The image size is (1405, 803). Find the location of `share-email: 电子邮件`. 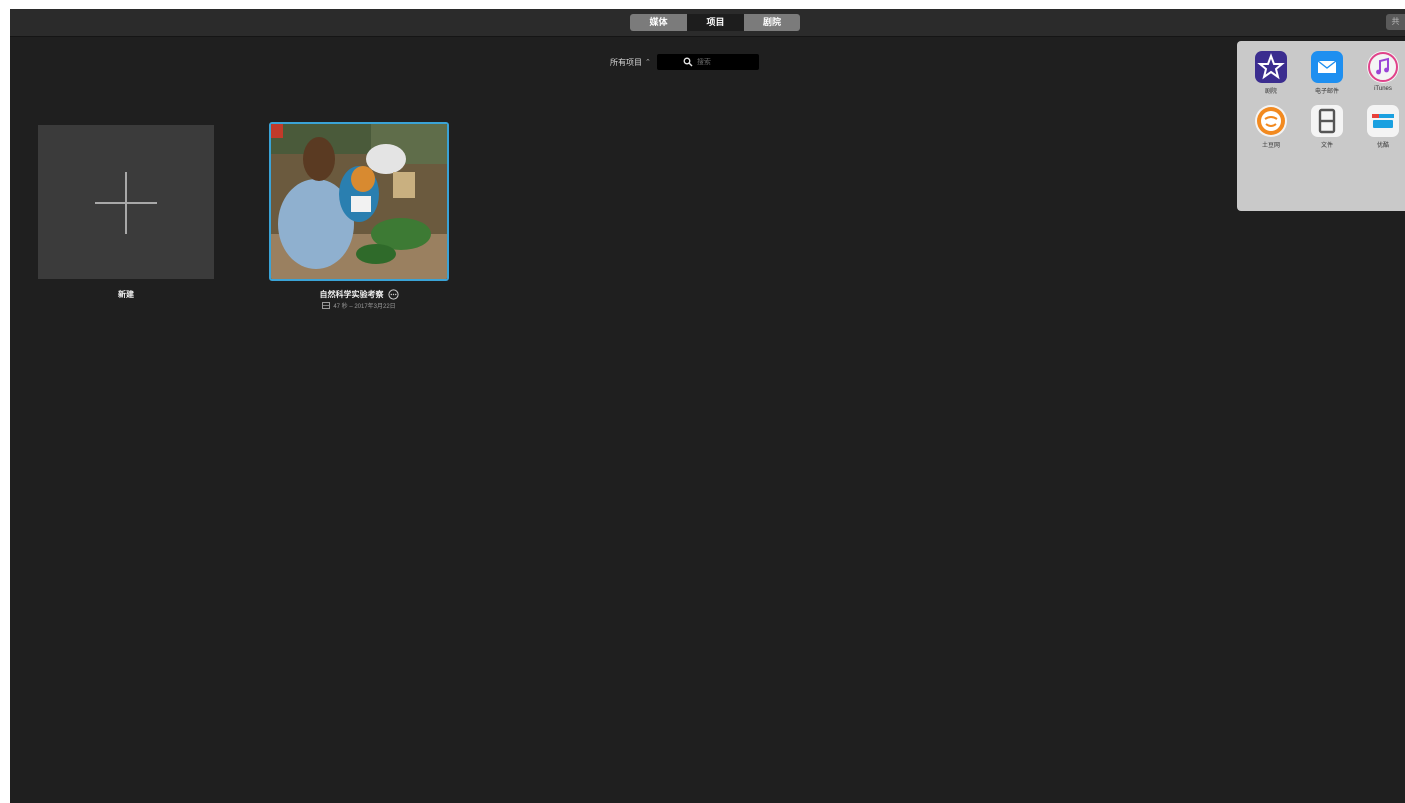

share-email: 电子邮件 is located at coordinates (1327, 73).